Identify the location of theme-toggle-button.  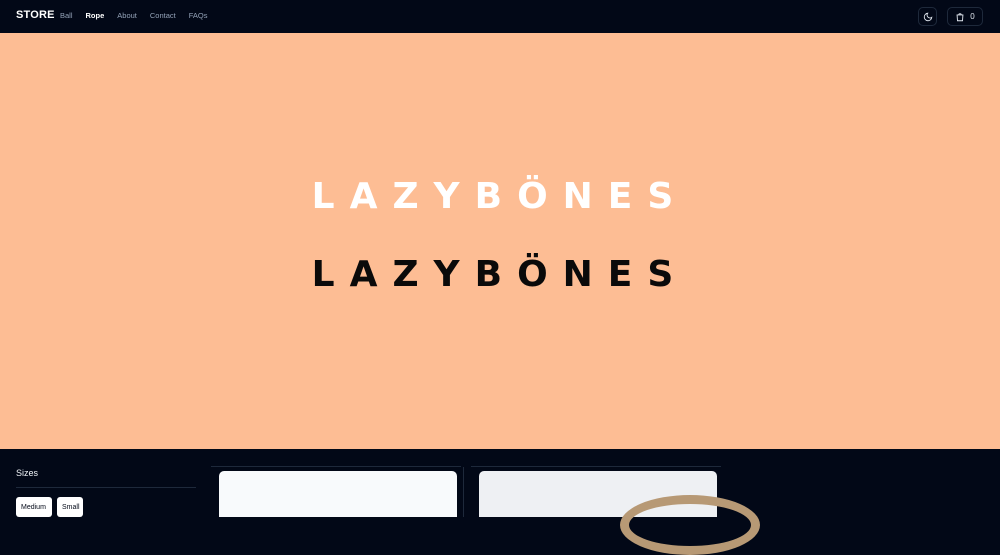
(927, 16).